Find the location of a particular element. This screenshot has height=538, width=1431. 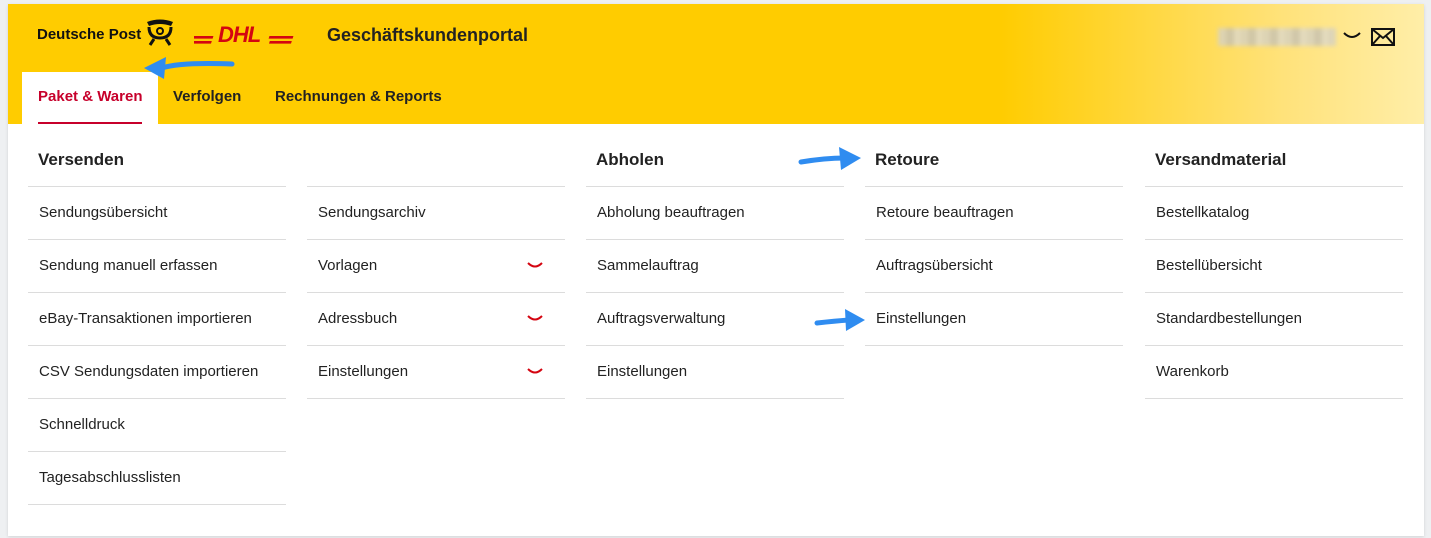

tab-label: Paket & Waren is located at coordinates (90, 96).